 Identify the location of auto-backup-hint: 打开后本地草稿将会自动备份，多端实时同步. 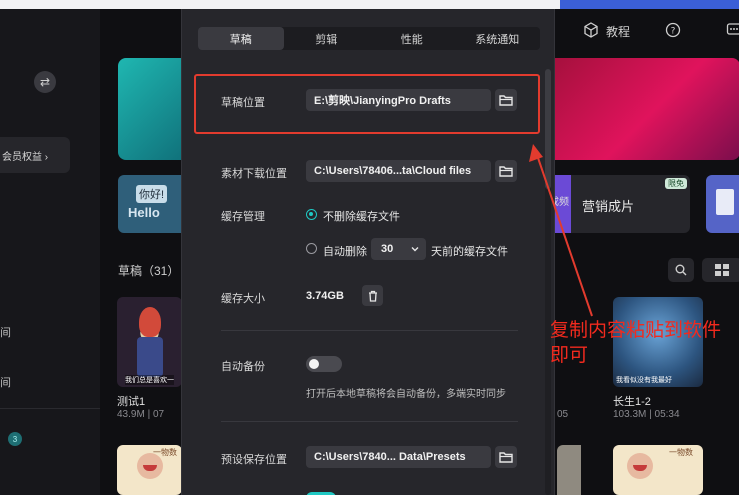
(406, 394).